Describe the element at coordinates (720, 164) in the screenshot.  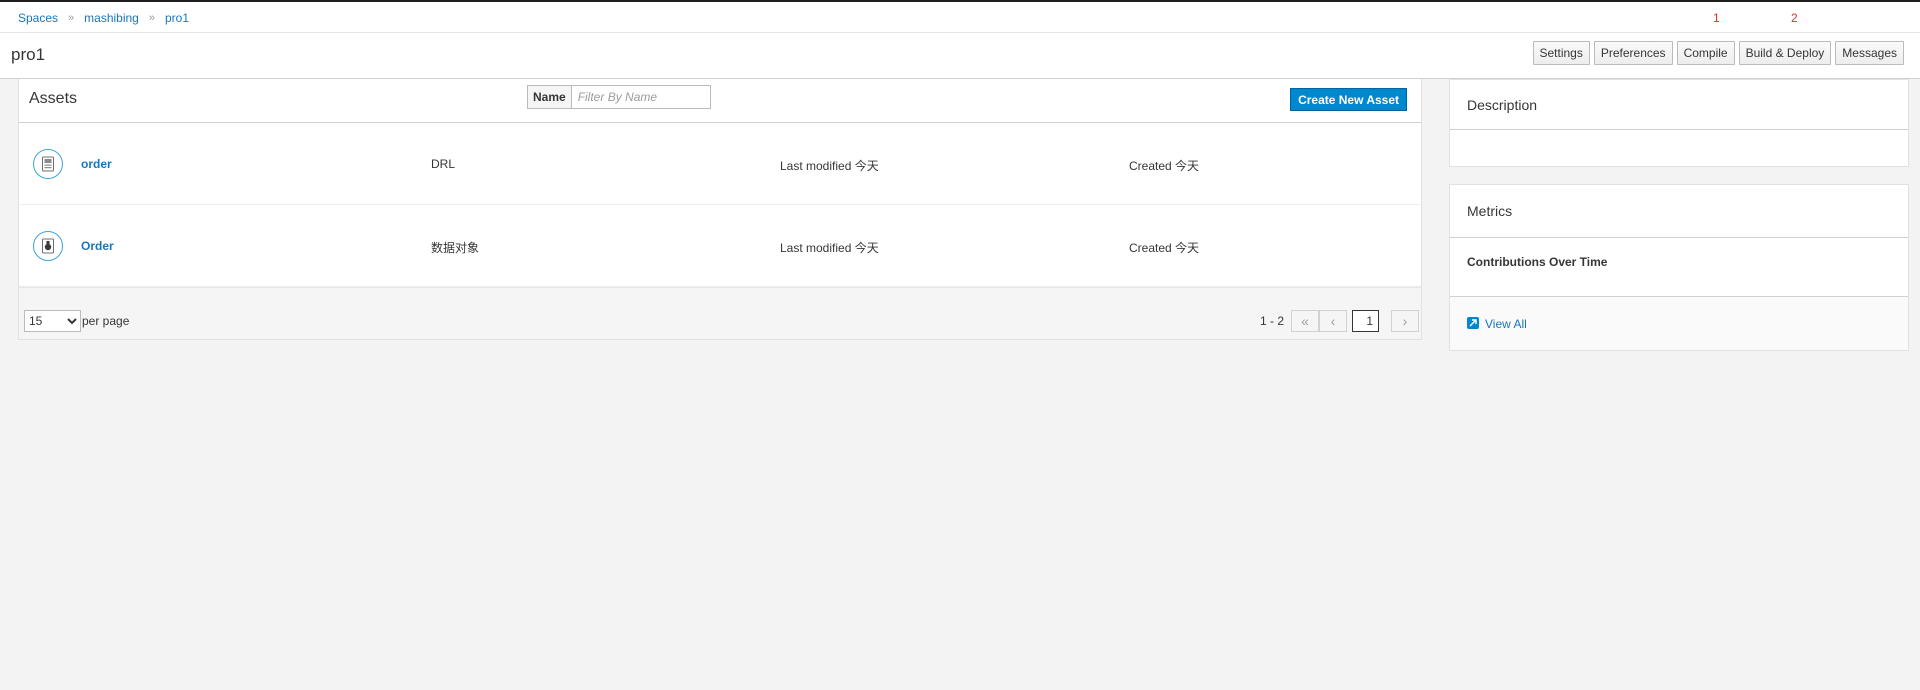
I see `asset-row: order DRL Last modified 今天 Created 今天` at that location.